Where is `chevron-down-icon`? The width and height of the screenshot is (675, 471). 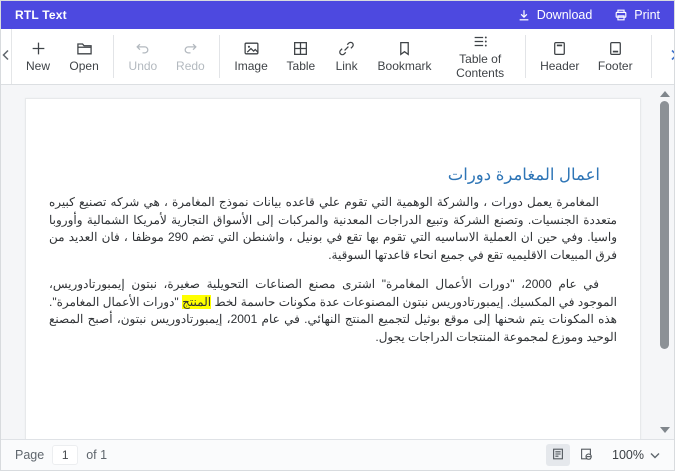
chevron-down-icon is located at coordinates (655, 455).